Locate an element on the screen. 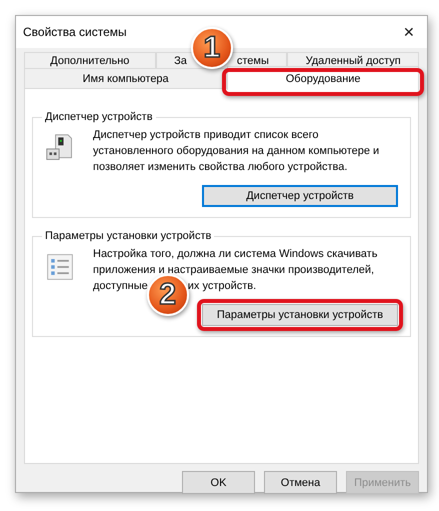 This screenshot has width=439, height=511. dialog-button: Отмена is located at coordinates (300, 482).